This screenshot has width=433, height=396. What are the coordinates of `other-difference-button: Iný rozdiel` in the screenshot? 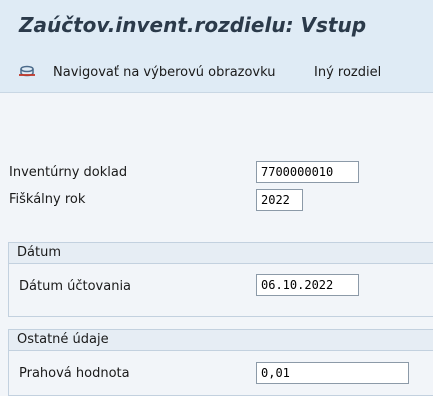 It's located at (347, 73).